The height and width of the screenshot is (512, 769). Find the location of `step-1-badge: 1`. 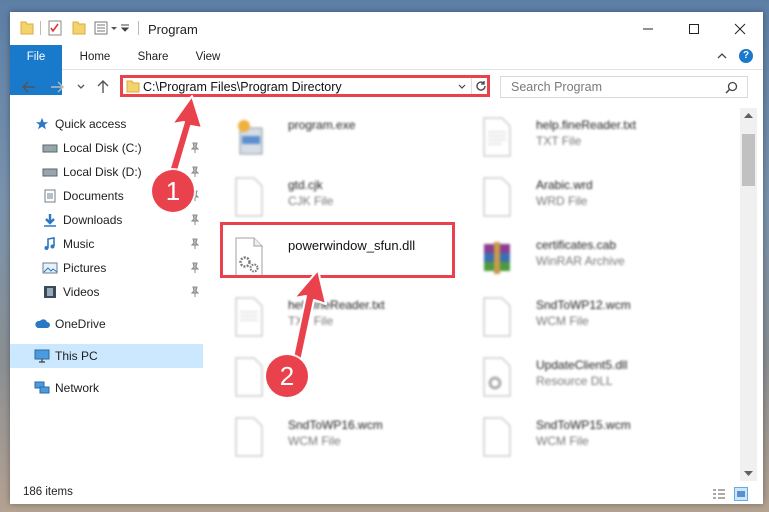

step-1-badge: 1 is located at coordinates (173, 191).